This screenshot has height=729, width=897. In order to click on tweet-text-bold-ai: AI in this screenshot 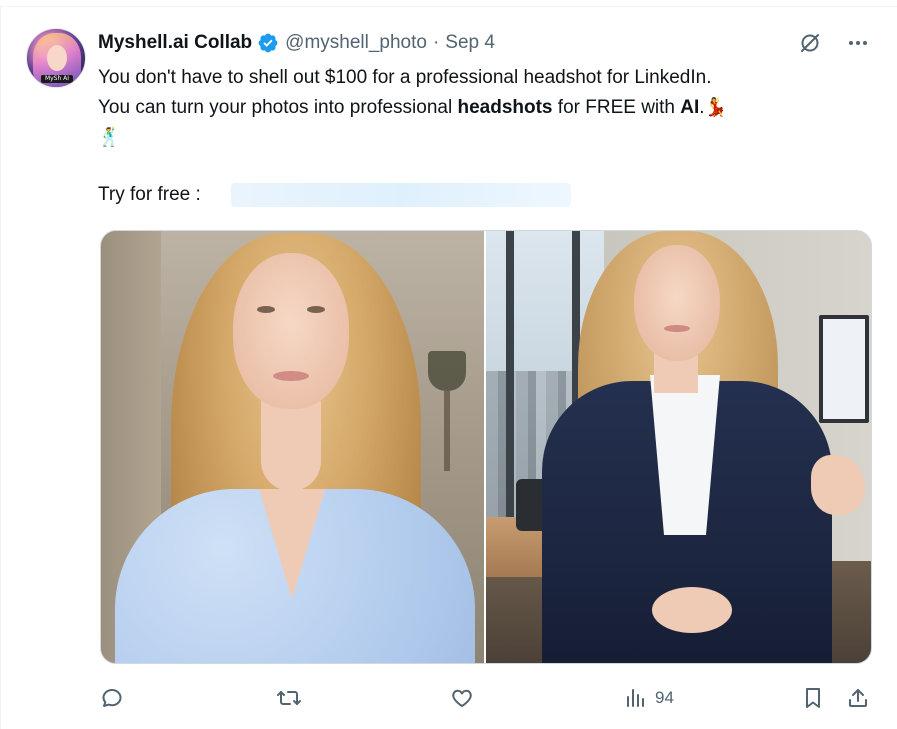, I will do `click(690, 107)`.